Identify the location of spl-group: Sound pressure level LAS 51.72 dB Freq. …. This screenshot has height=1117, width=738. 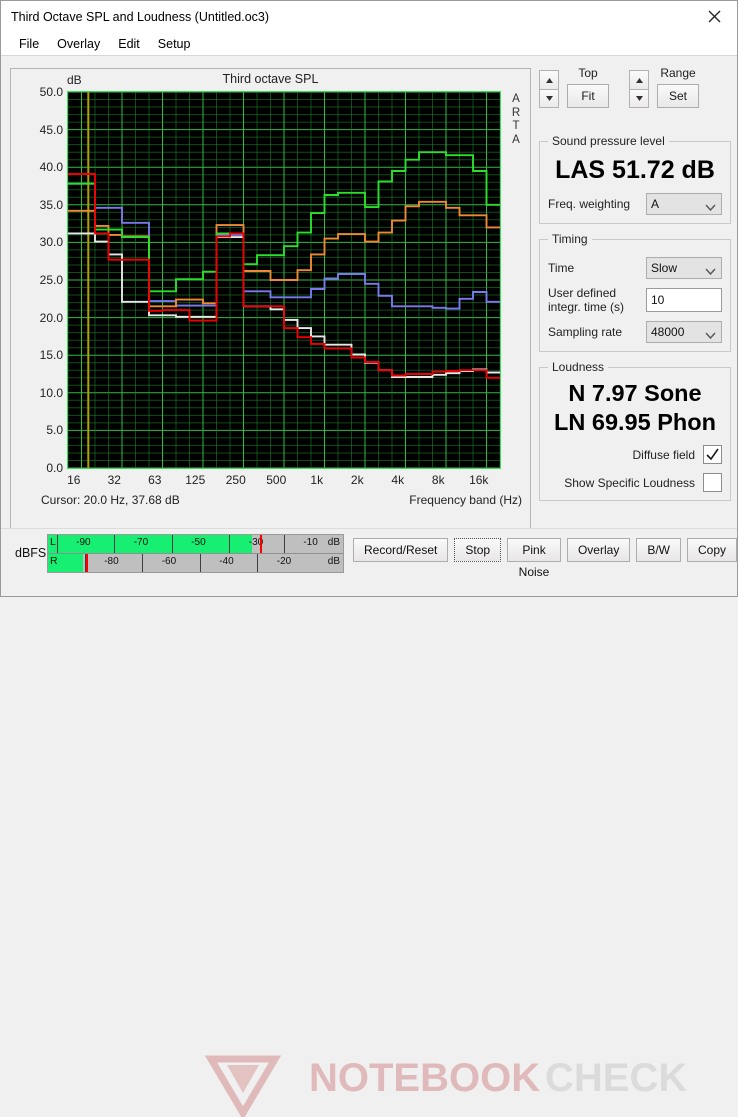
(635, 179).